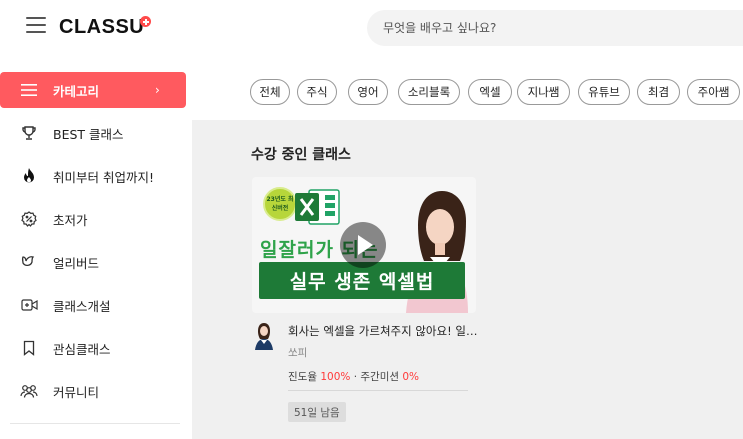  Describe the element at coordinates (378, 390) in the screenshot. I see `card-divider` at that location.